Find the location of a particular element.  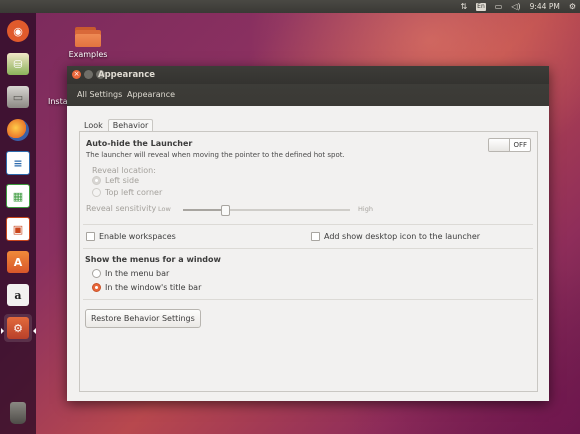

files-app-icon: ▭ is located at coordinates (18, 97).